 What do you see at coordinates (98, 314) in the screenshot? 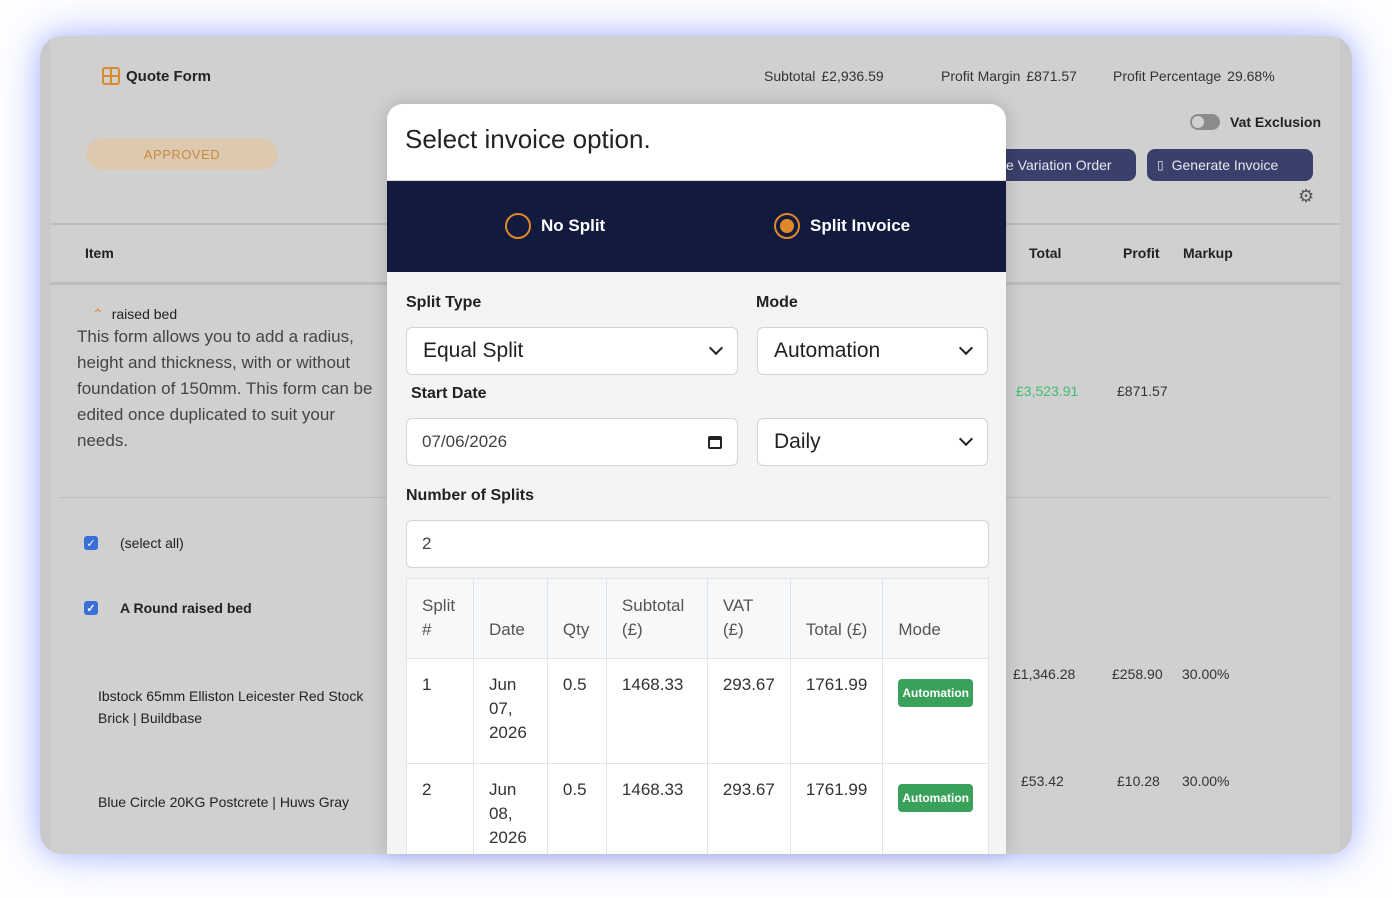
I see `chevron-up-icon: ⌃` at bounding box center [98, 314].